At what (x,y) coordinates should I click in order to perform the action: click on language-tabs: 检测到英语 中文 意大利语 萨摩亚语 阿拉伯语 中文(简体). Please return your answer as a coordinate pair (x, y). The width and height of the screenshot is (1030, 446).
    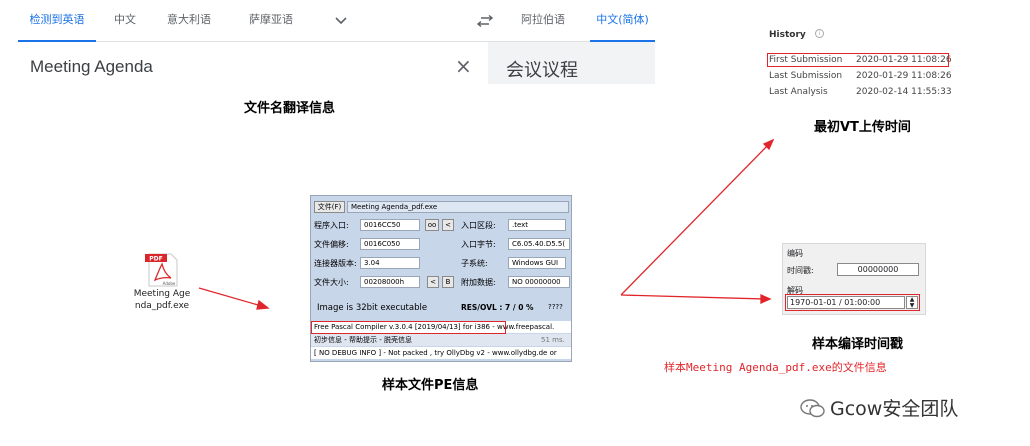
    Looking at the image, I should click on (336, 21).